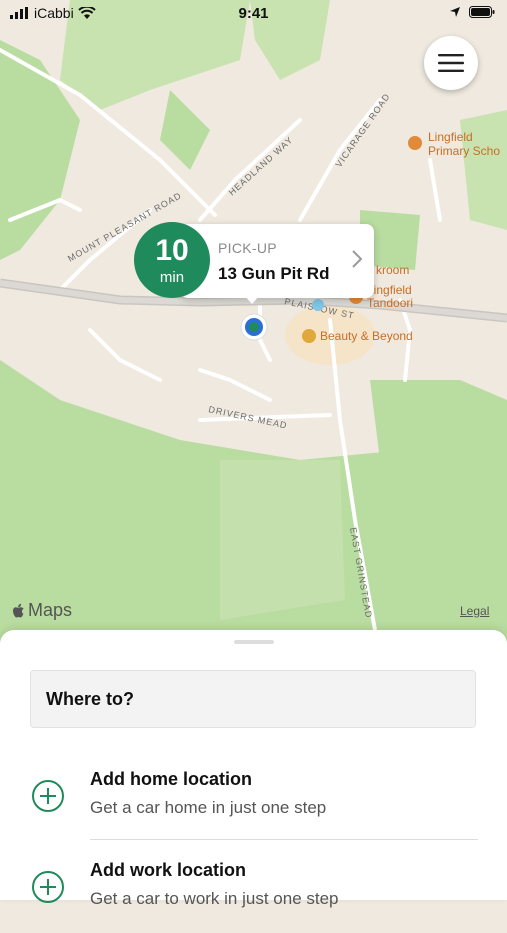  I want to click on svg-text: Beauty & Beyond, so click(366, 336).